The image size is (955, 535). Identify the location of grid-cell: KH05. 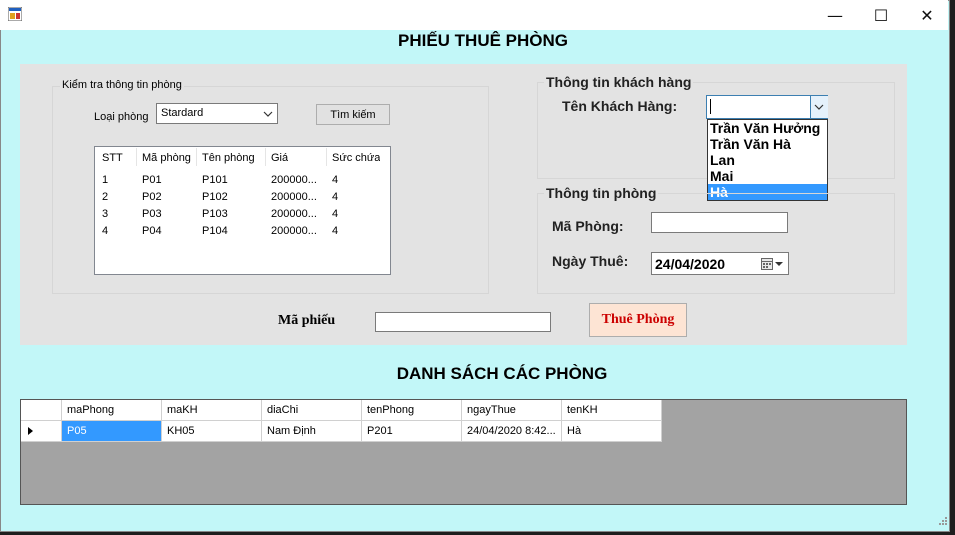
(212, 431).